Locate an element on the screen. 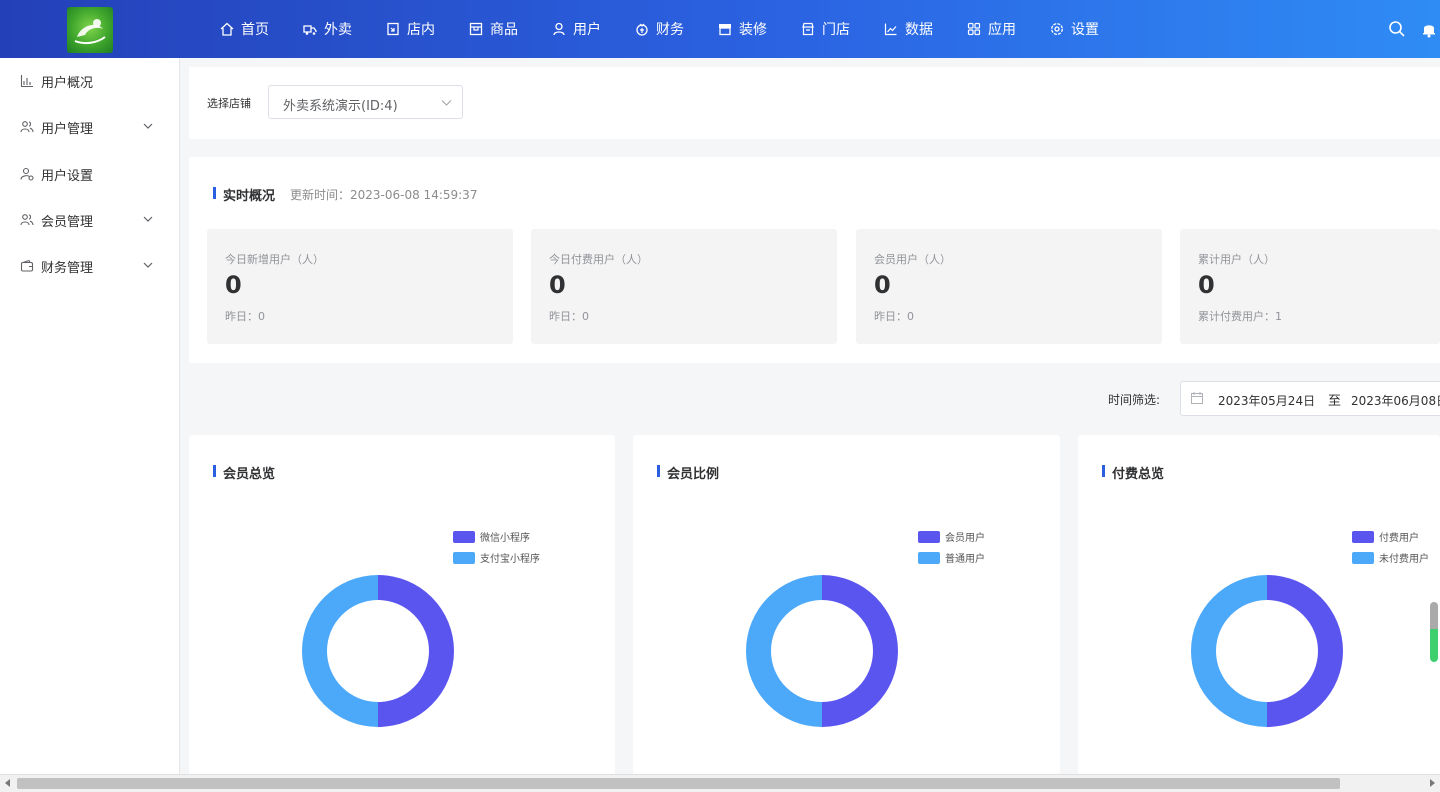 The height and width of the screenshot is (792, 1440). stat-sub: 累计付费用户：1 is located at coordinates (1240, 316).